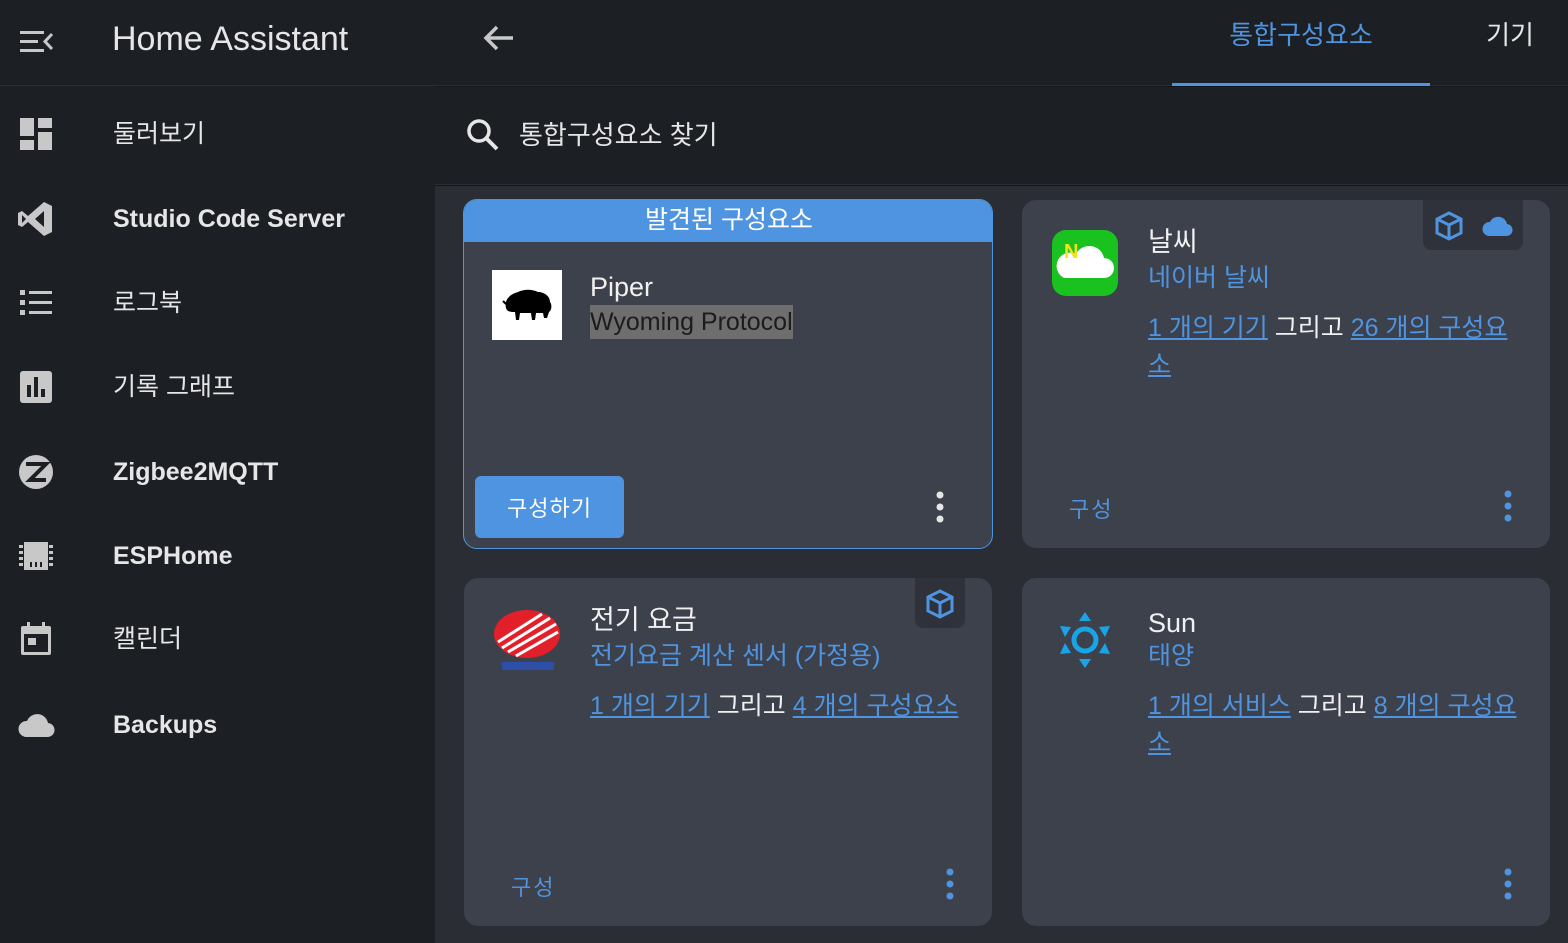 The image size is (1568, 943). What do you see at coordinates (36, 42) in the screenshot?
I see `menu-toggle-icon` at bounding box center [36, 42].